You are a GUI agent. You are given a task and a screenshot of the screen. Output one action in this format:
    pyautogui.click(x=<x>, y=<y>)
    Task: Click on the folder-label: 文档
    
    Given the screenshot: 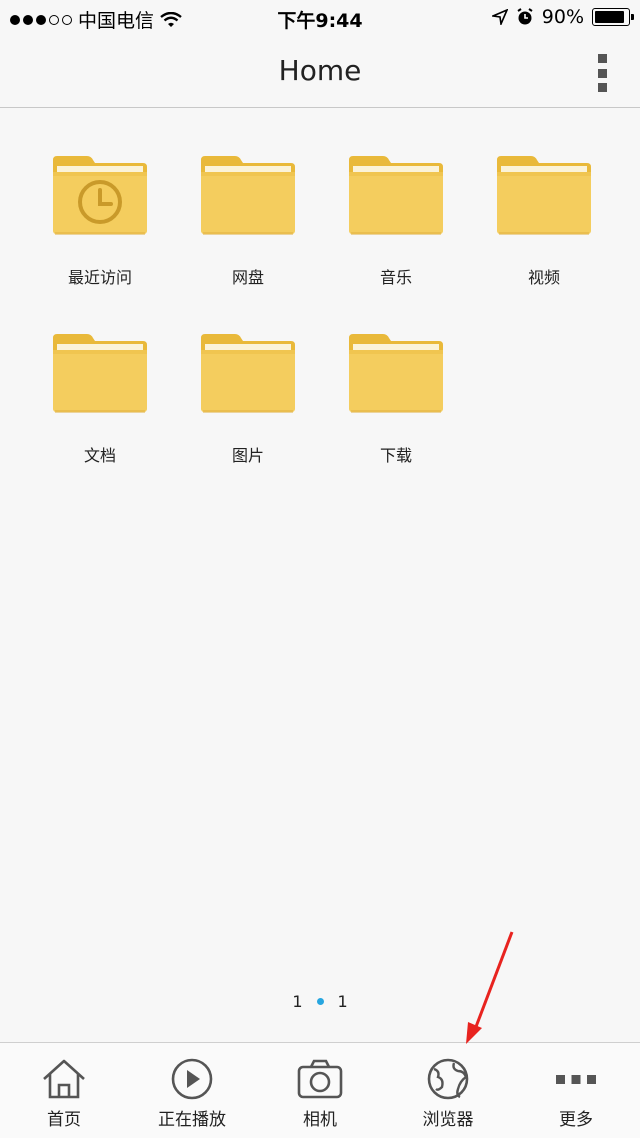 What is the action you would take?
    pyautogui.click(x=99, y=455)
    